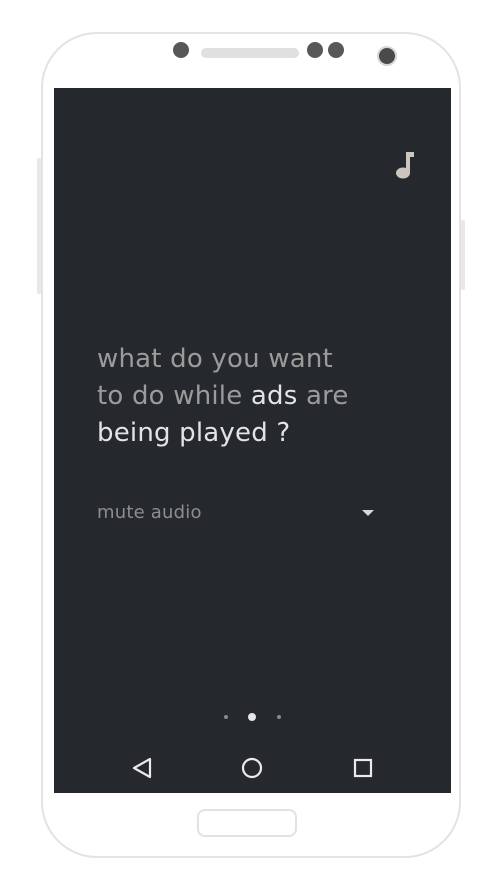 The width and height of the screenshot is (500, 889). I want to click on question-highlight-ads: ads, so click(274, 396).